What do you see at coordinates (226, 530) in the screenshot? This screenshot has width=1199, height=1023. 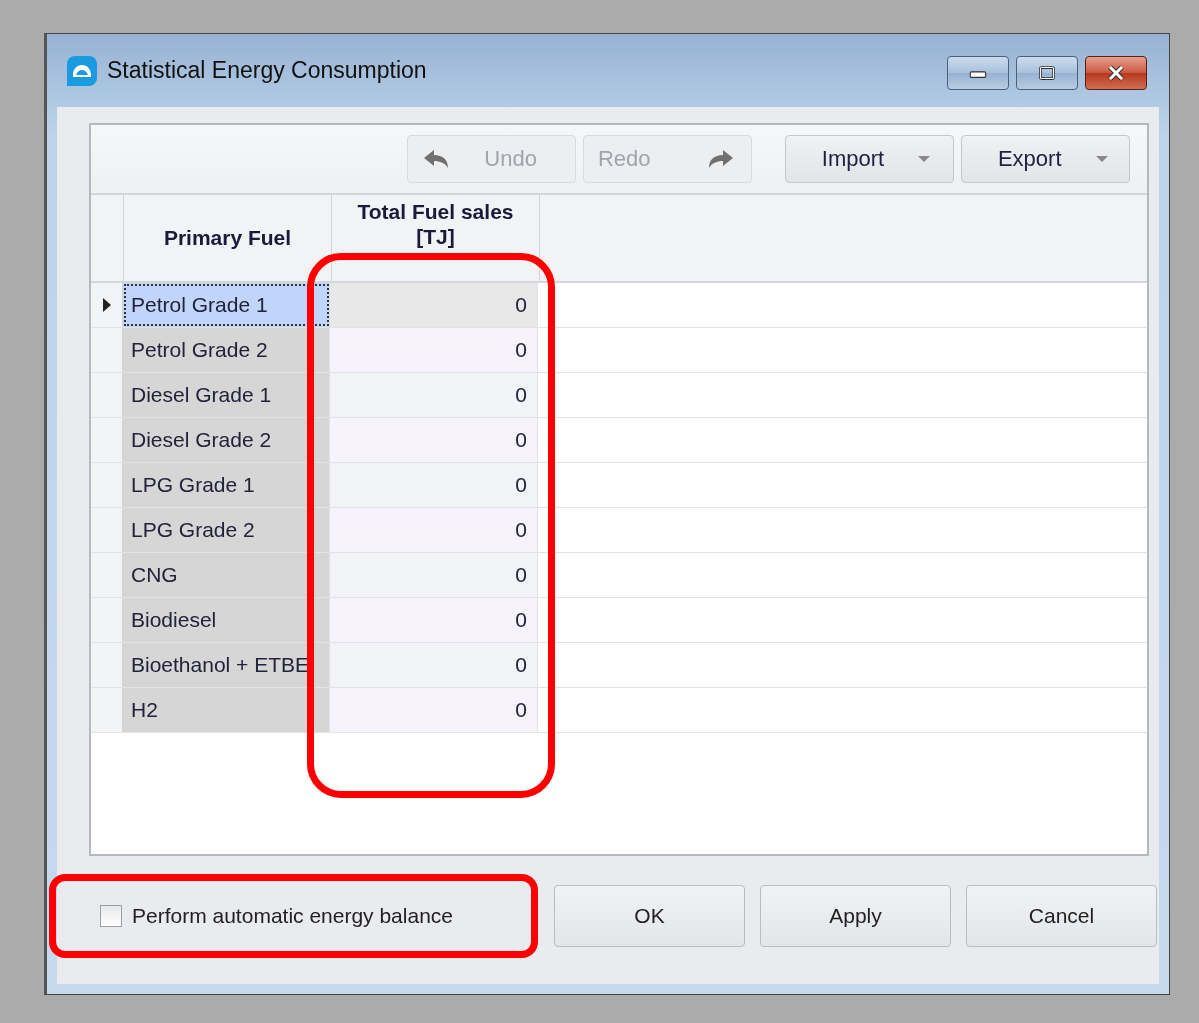 I see `table-cell: LPG Grade 2` at bounding box center [226, 530].